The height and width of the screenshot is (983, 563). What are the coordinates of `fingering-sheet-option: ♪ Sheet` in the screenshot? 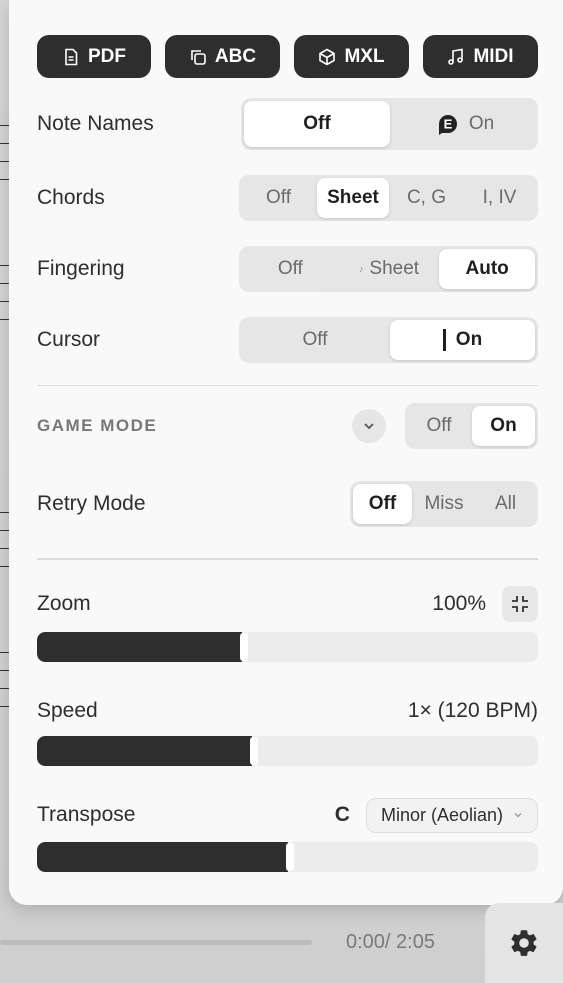 It's located at (389, 269).